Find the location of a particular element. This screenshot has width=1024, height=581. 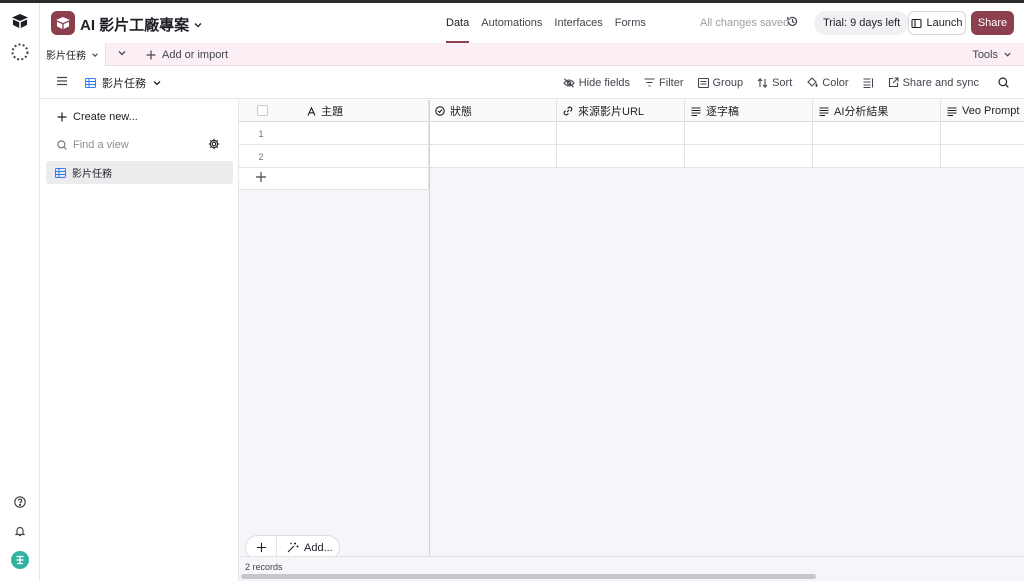

avatar is located at coordinates (20, 560).